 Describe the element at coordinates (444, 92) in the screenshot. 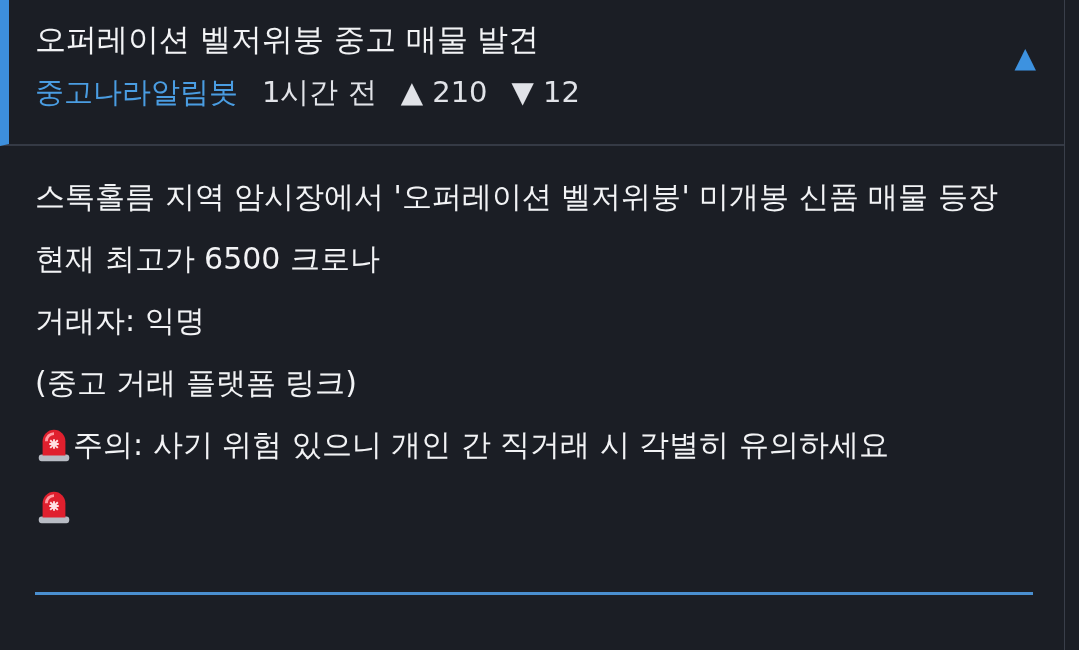

I see `upvote-count: ▲ 210` at that location.